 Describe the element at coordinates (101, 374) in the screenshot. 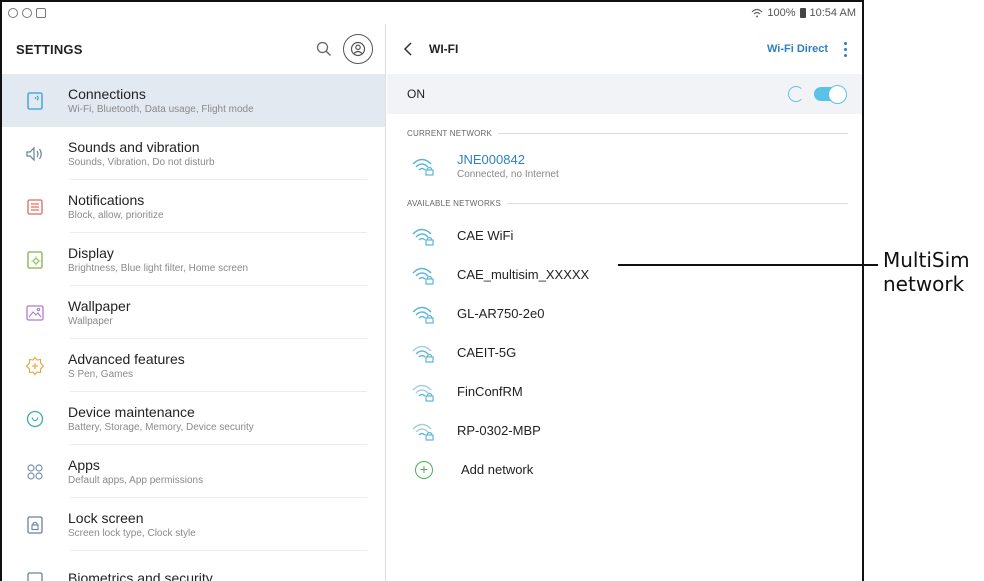

I see `menu-item-subtitle: S Pen, Games` at that location.